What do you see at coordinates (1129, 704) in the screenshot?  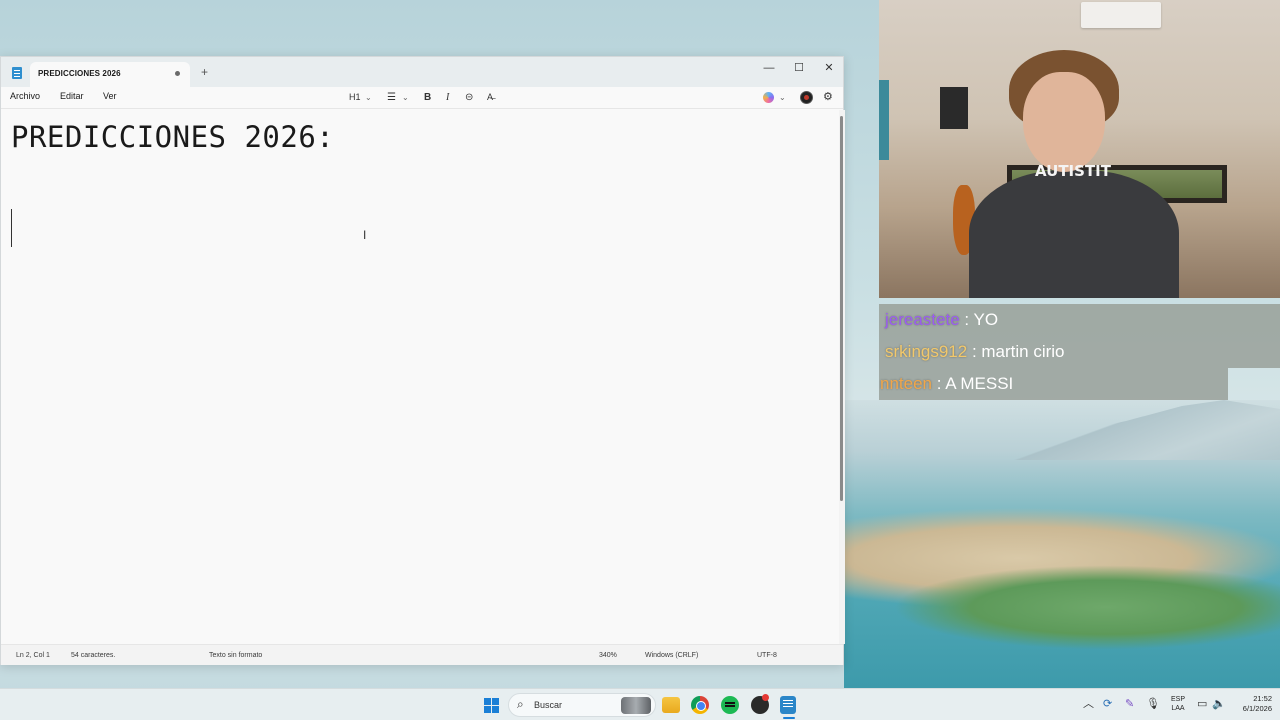 I see `pen-icon: ✎` at bounding box center [1129, 704].